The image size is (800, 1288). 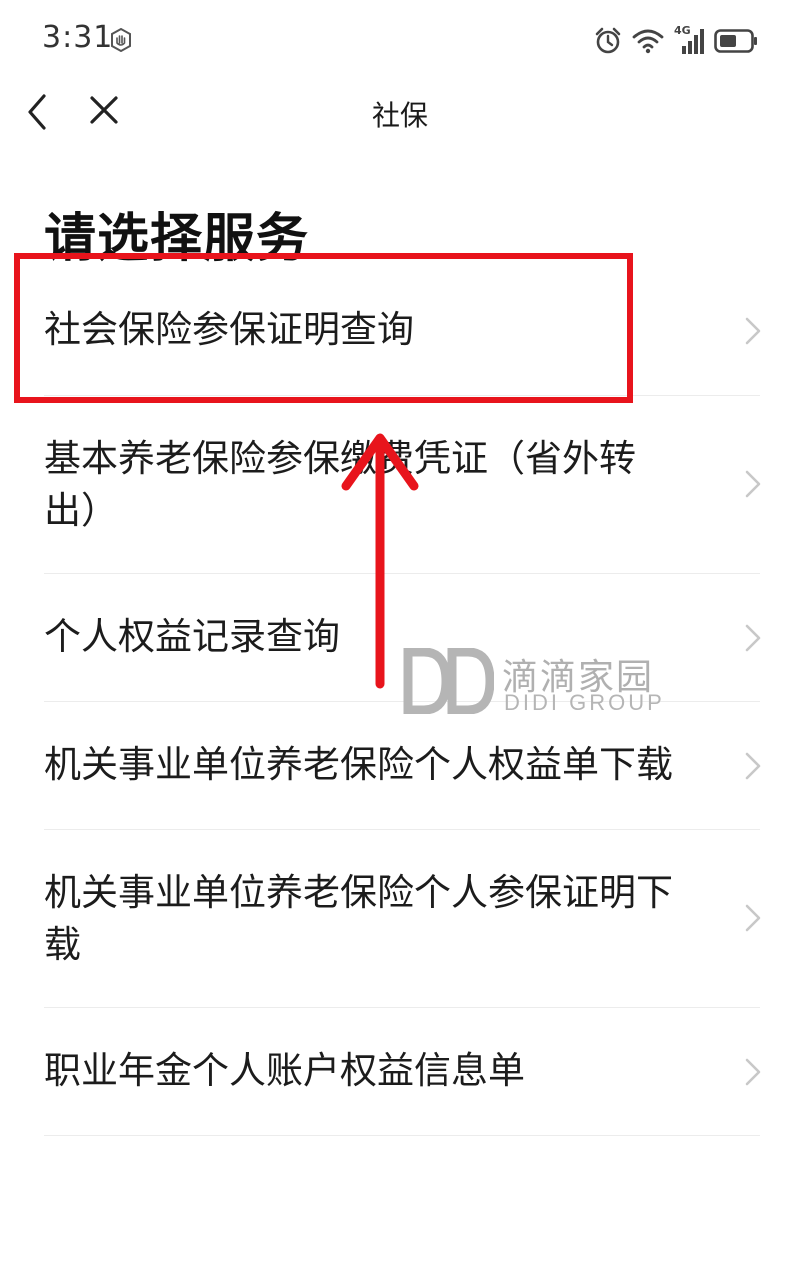 I want to click on service-item-institution-rights-download: 机关事业单位养老保险个人权益单下载, so click(x=400, y=766).